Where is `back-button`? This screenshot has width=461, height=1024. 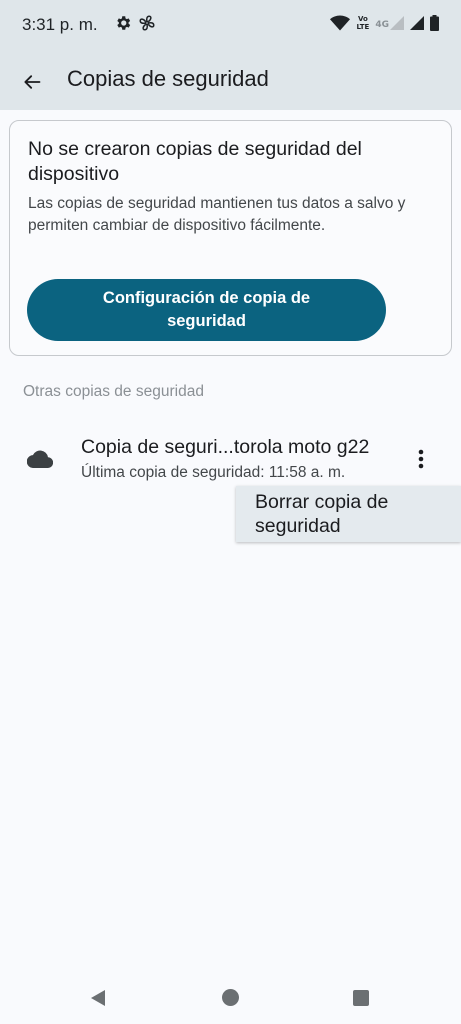
back-button is located at coordinates (32, 82).